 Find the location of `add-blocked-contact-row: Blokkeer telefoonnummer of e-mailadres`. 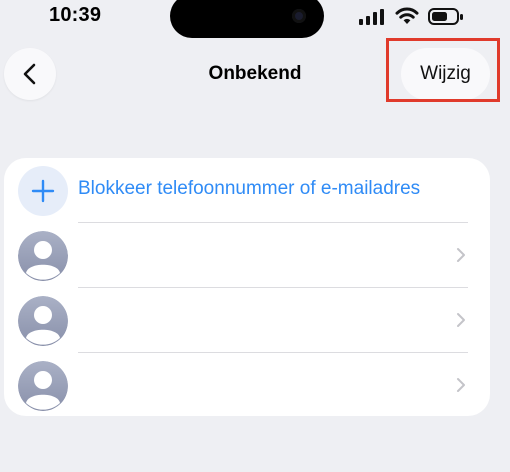

add-blocked-contact-row: Blokkeer telefoonnummer of e-mailadres is located at coordinates (247, 190).